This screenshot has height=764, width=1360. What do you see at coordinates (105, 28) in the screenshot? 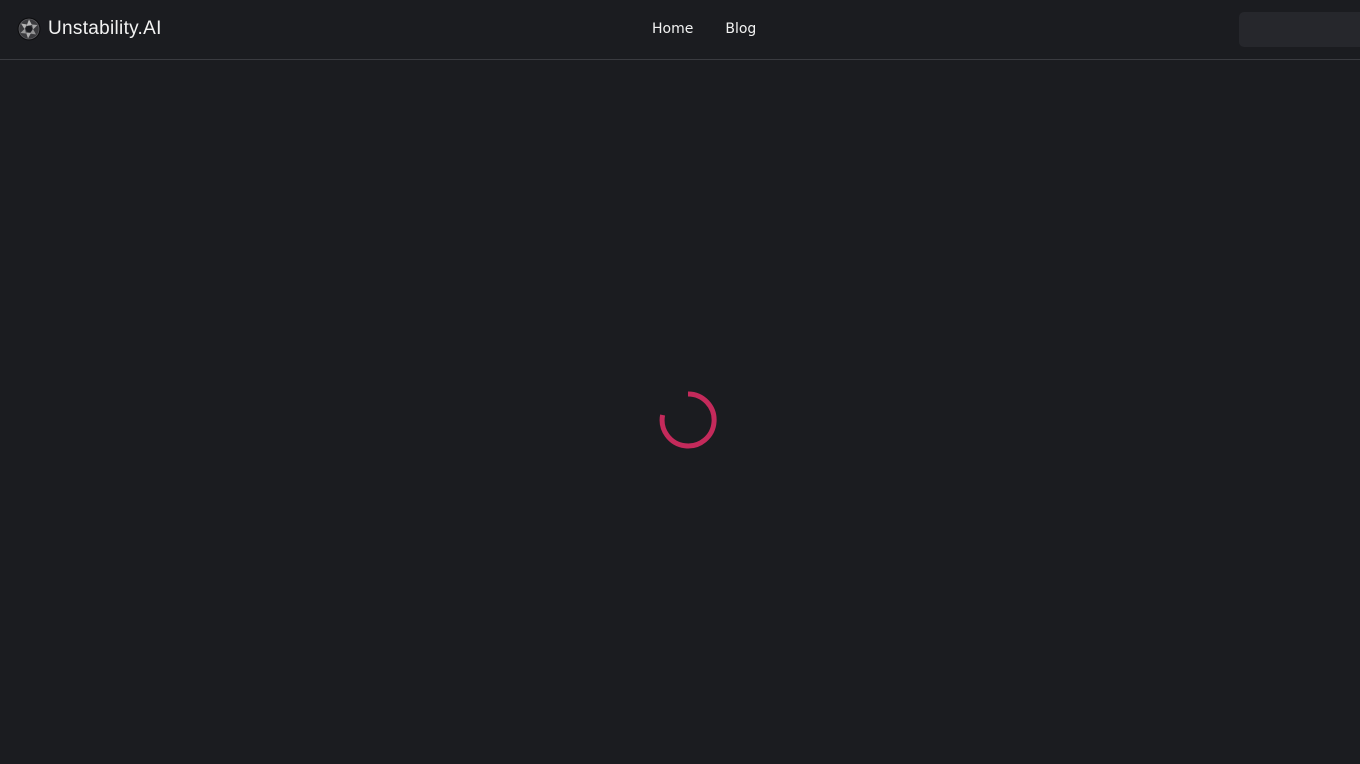
I see `brand-name: Unstability.AI` at bounding box center [105, 28].